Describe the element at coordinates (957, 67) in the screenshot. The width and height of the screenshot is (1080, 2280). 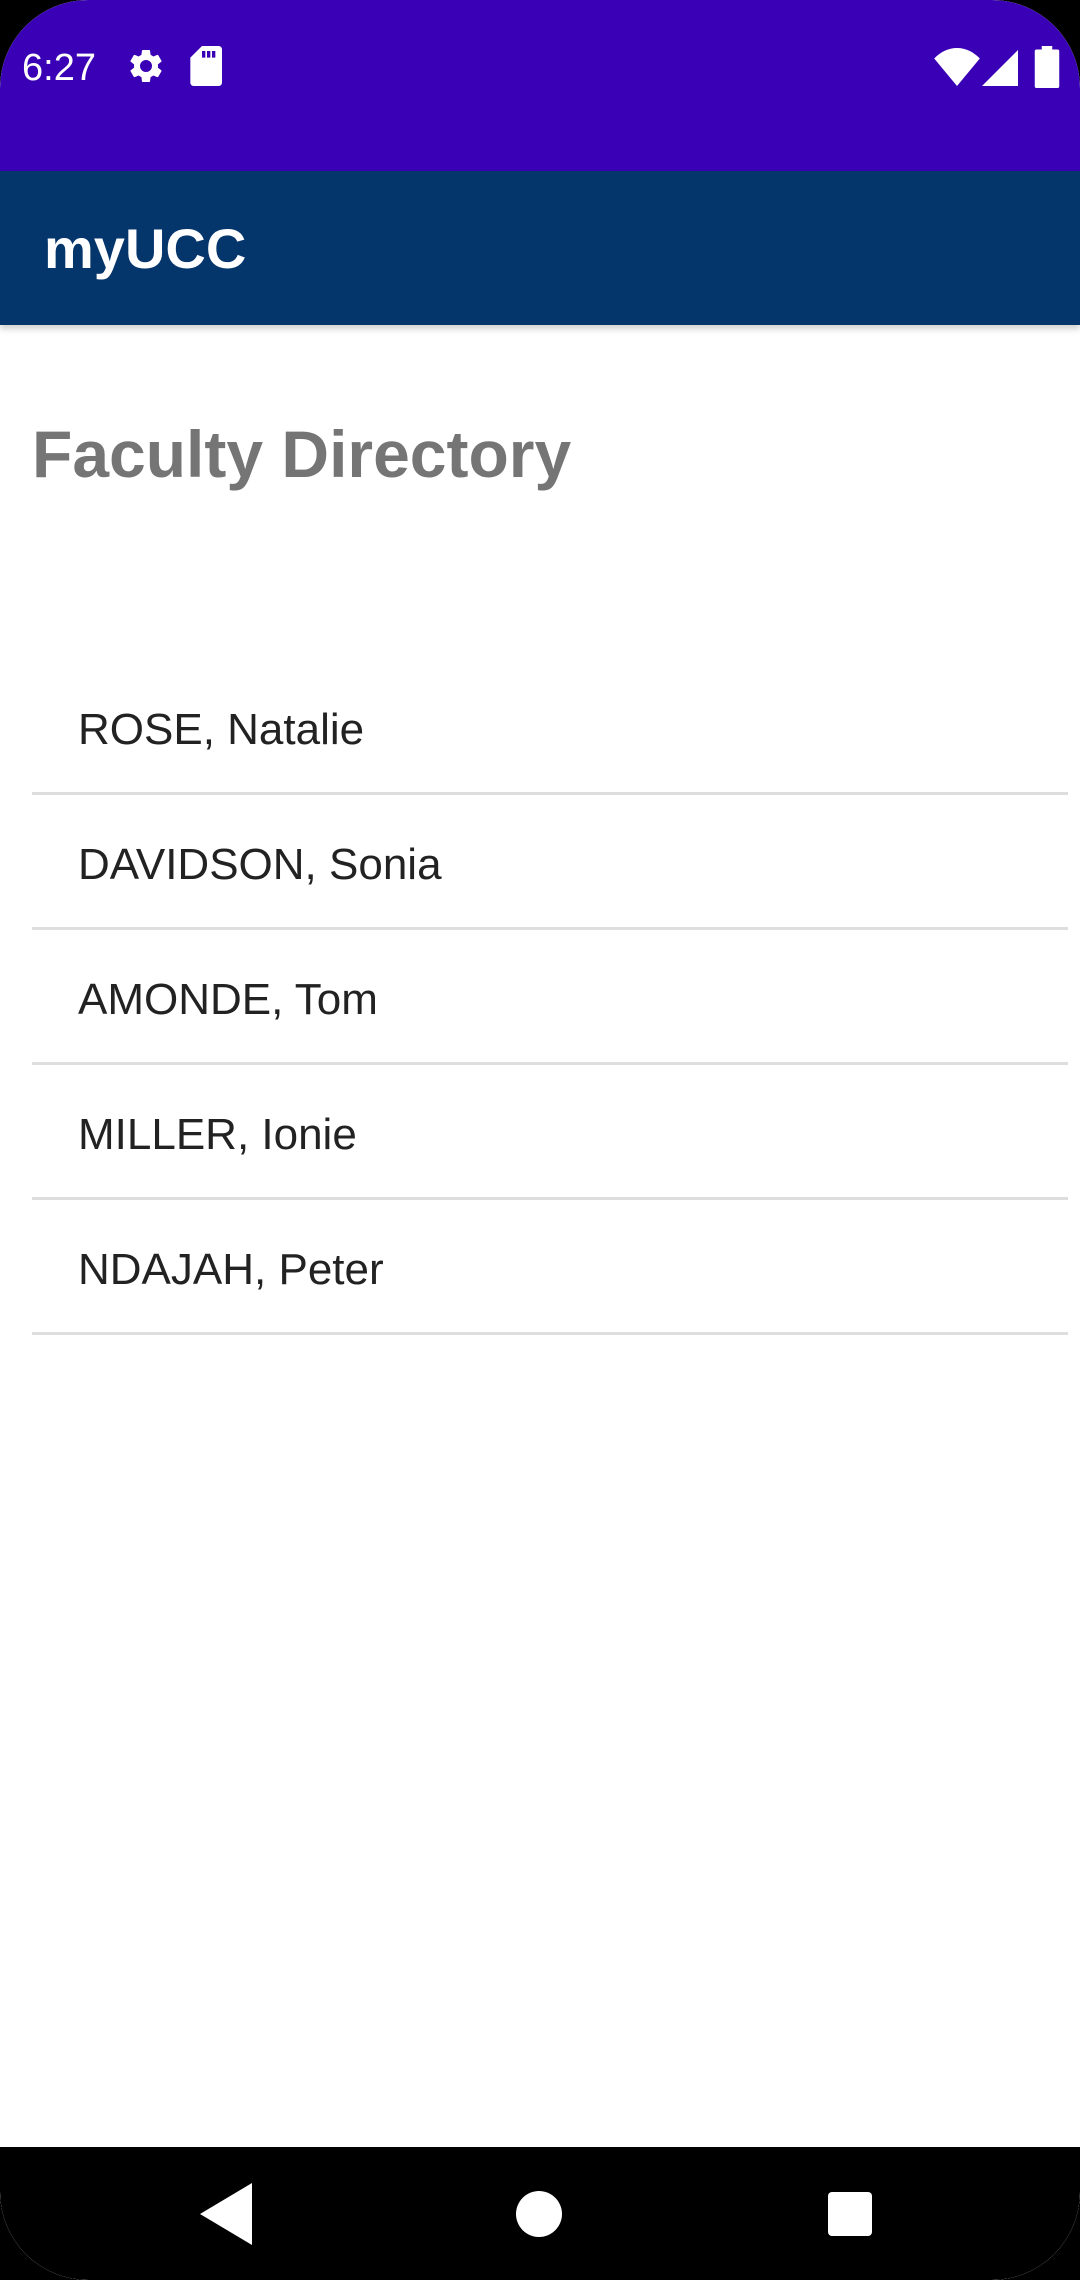
I see `wifi-icon` at that location.